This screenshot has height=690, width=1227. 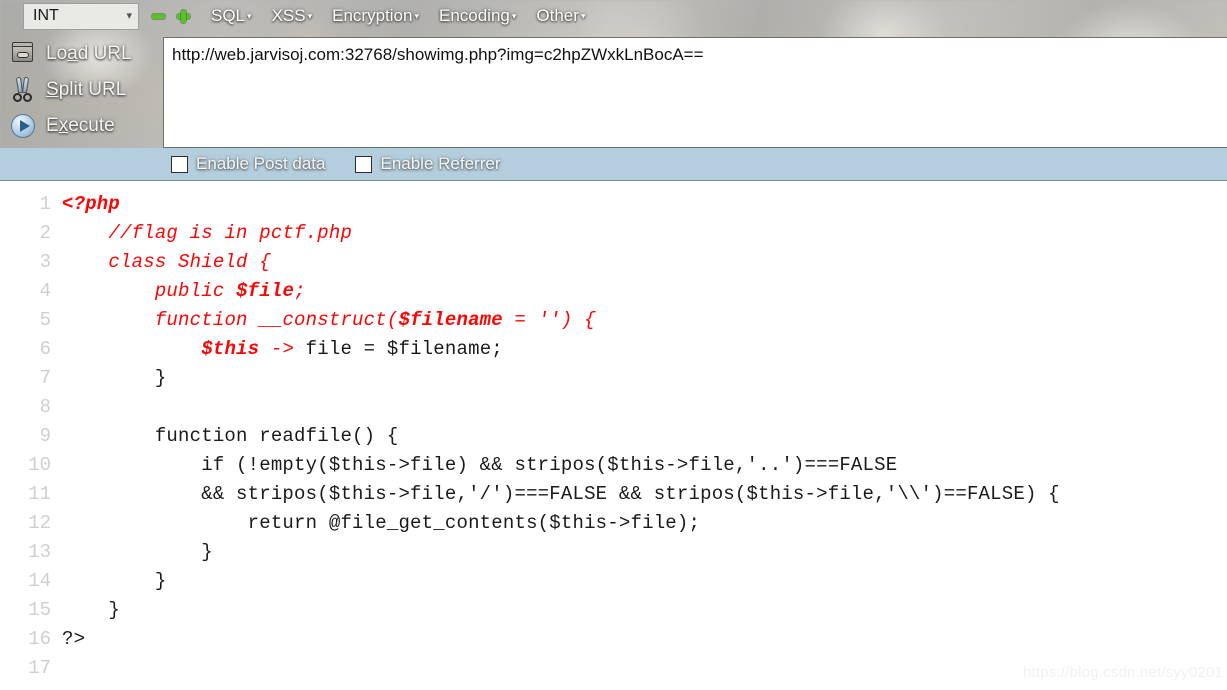 What do you see at coordinates (474, 15) in the screenshot?
I see `menu-encoding-label: Encoding` at bounding box center [474, 15].